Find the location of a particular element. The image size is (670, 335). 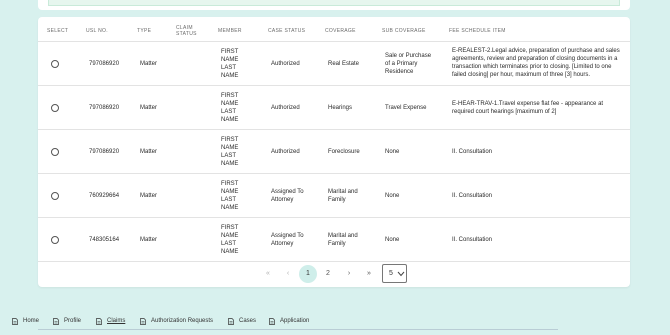

coverage-cell: Real Estate is located at coordinates (344, 64).